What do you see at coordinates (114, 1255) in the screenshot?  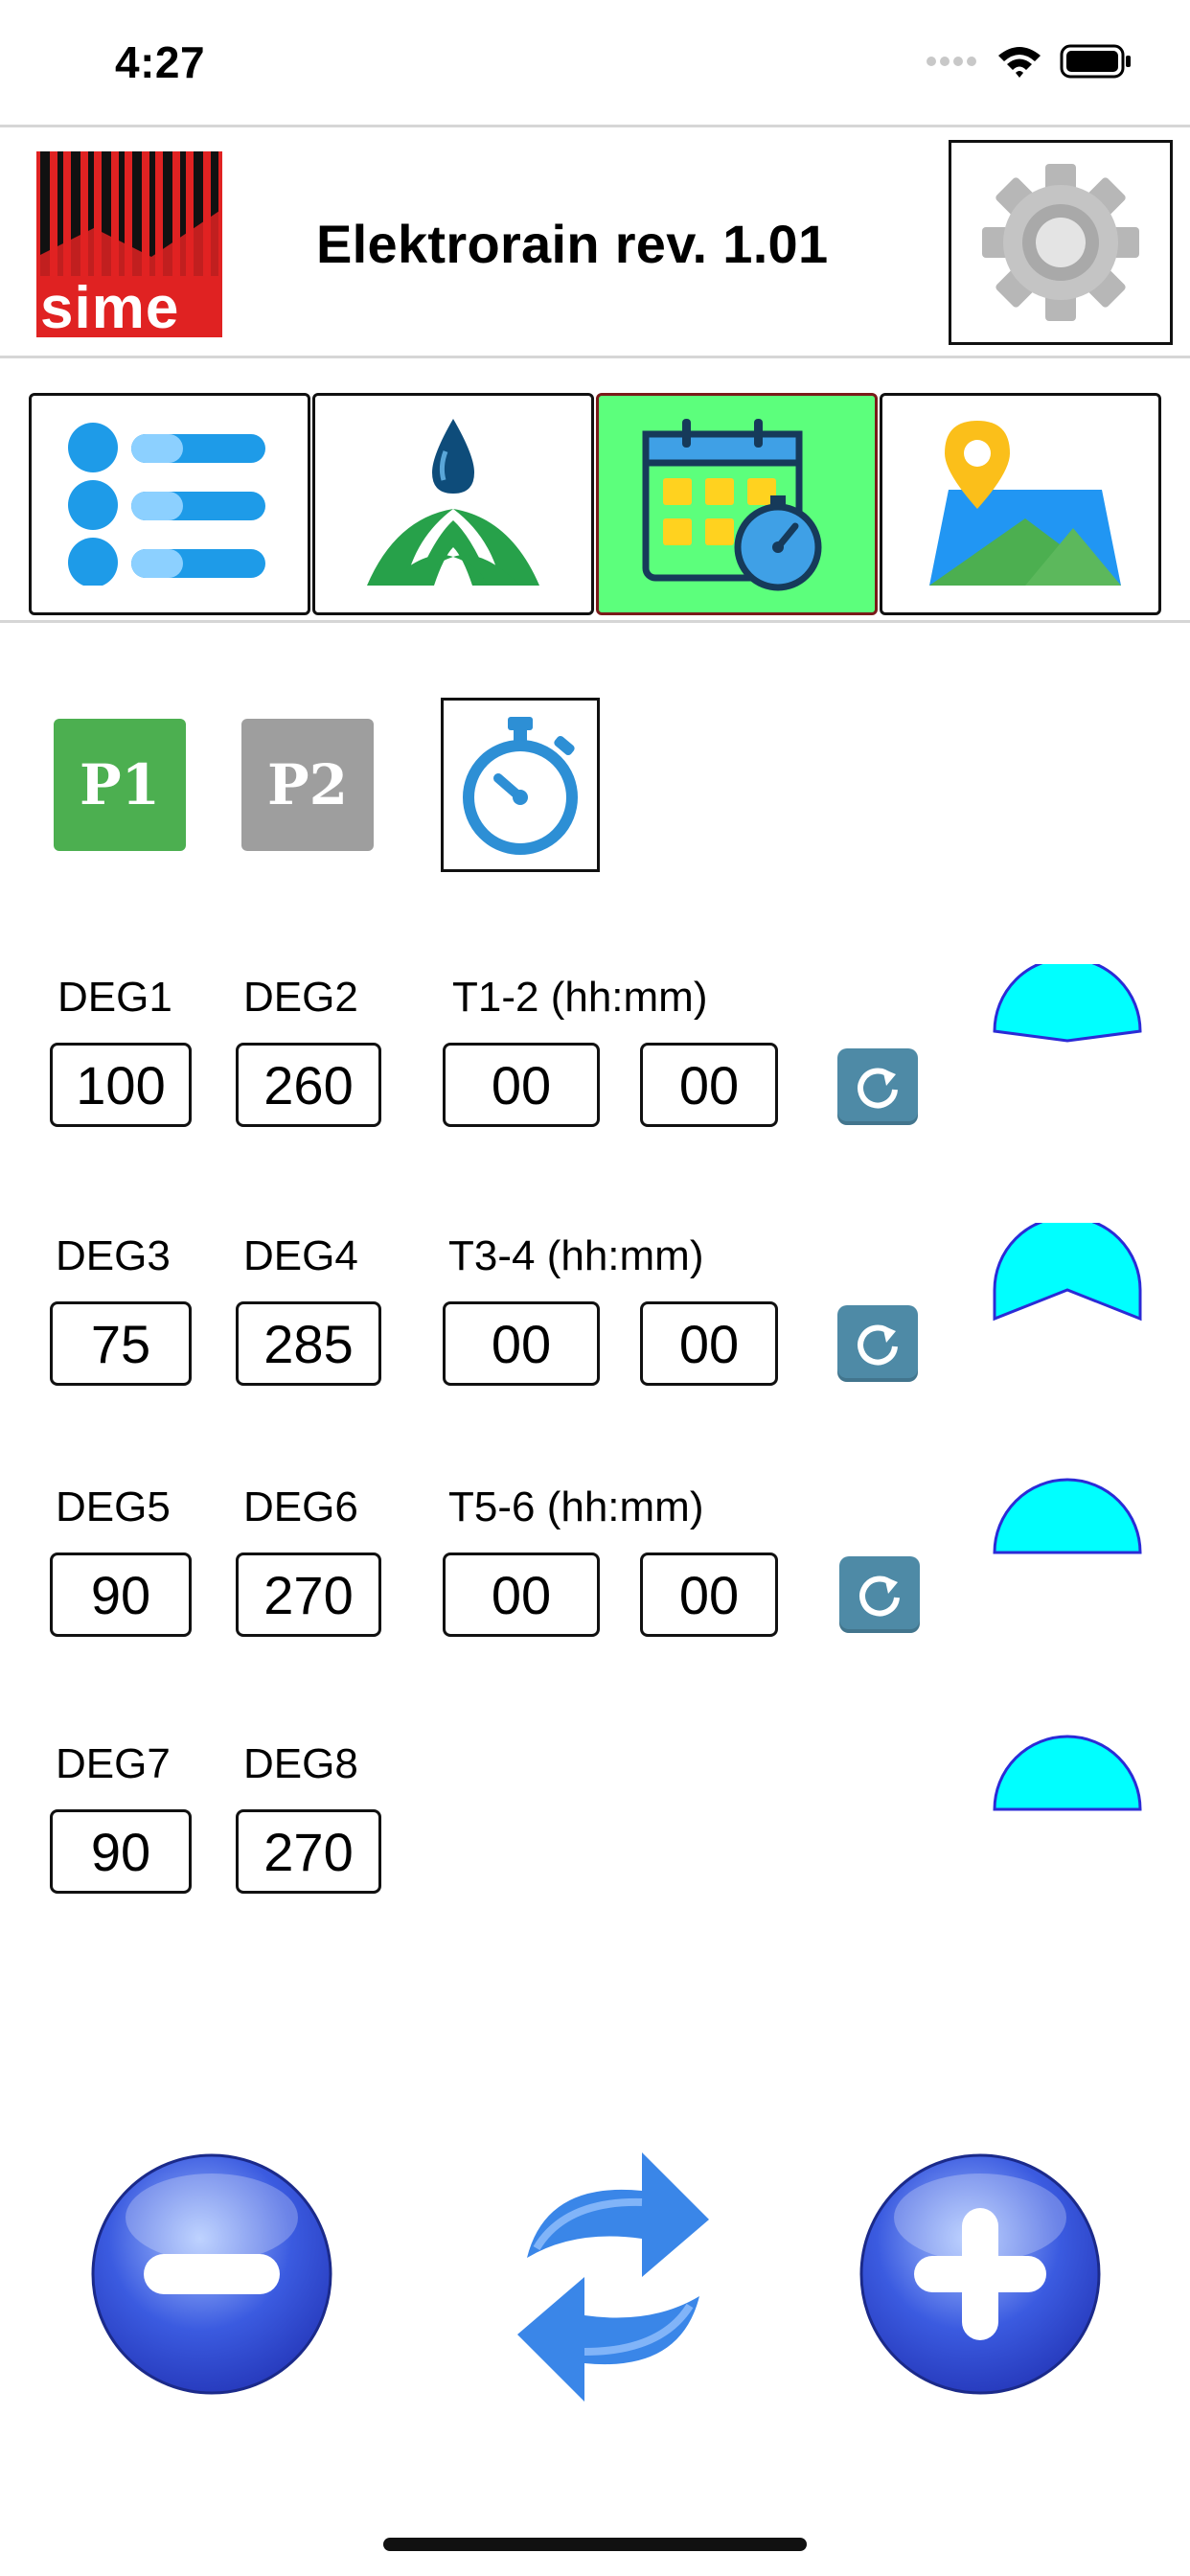 I see `deg3-label: DEG3` at bounding box center [114, 1255].